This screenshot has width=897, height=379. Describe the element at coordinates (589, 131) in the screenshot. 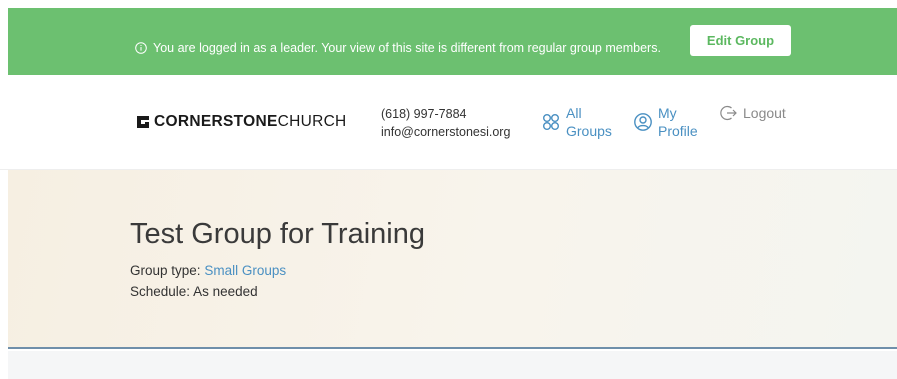

I see `nav-all-groups-line2: Groups` at that location.